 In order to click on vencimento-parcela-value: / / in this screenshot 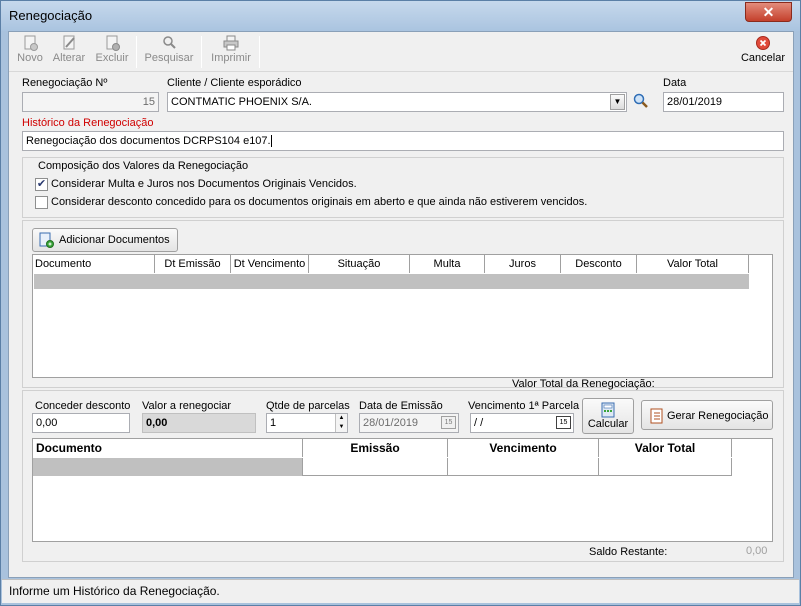, I will do `click(479, 423)`.